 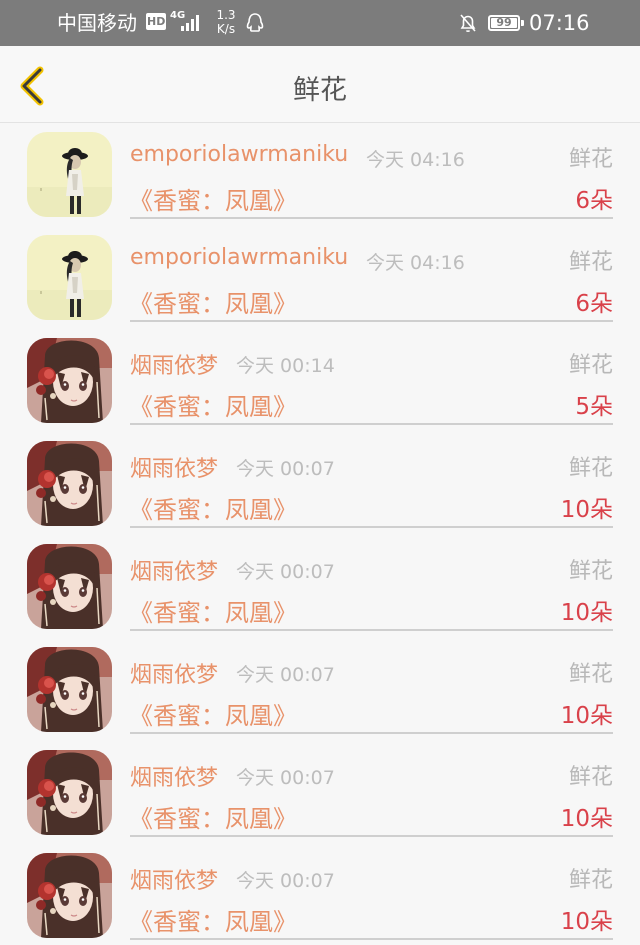 I want to click on hd-badge: HD, so click(x=156, y=21).